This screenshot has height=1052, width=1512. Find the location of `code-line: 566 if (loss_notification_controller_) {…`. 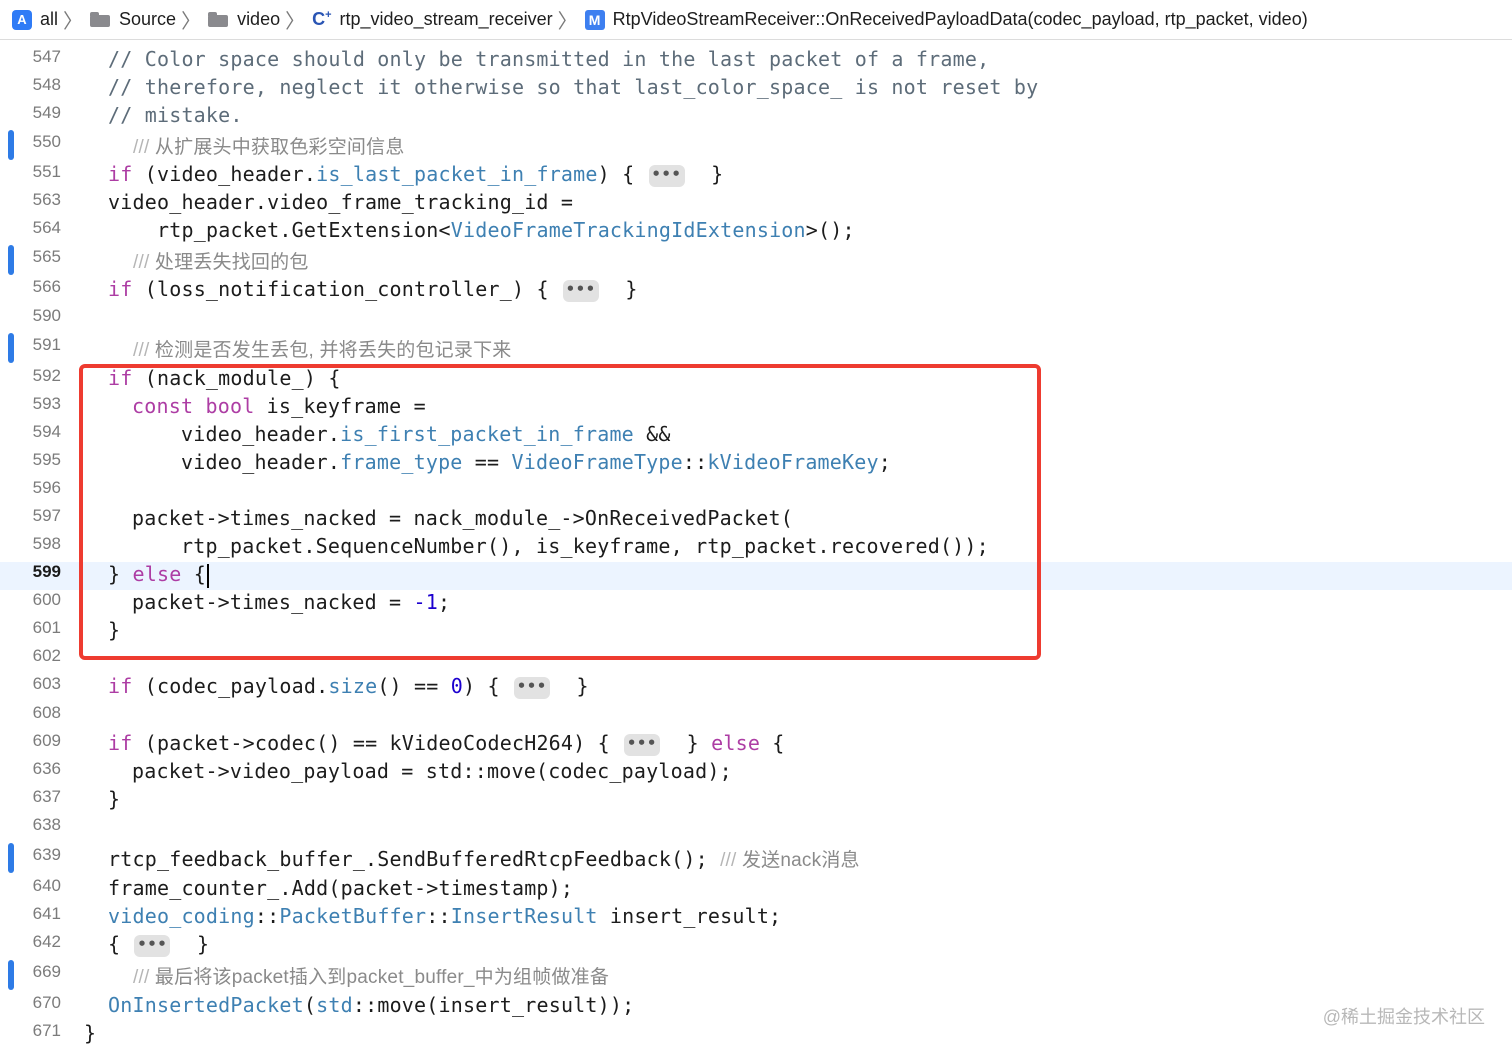

code-line: 566 if (loss_notification_controller_) {… is located at coordinates (756, 291).